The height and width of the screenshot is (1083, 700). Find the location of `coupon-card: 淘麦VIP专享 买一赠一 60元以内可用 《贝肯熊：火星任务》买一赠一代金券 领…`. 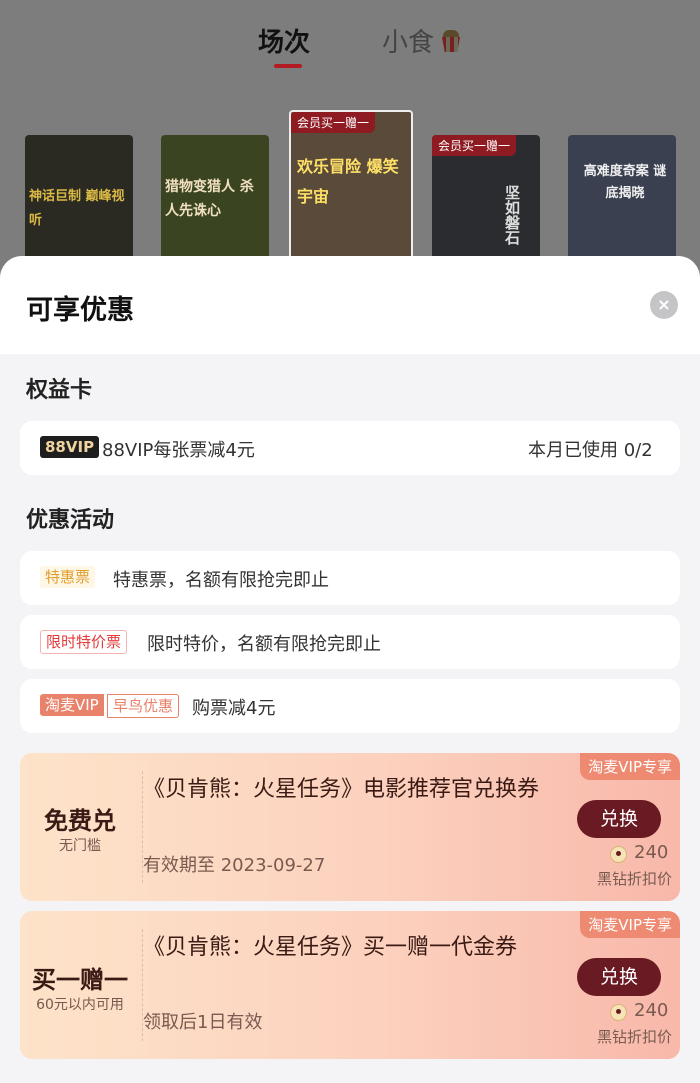

coupon-card: 淘麦VIP专享 买一赠一 60元以内可用 《贝肯熊：火星任务》买一赠一代金券 领… is located at coordinates (350, 985).